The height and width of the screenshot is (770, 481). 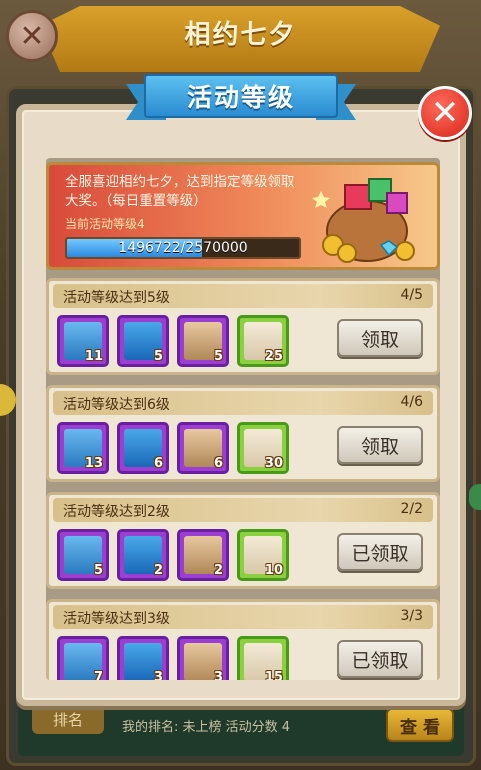 I want to click on close-icon: ✕, so click(x=445, y=113).